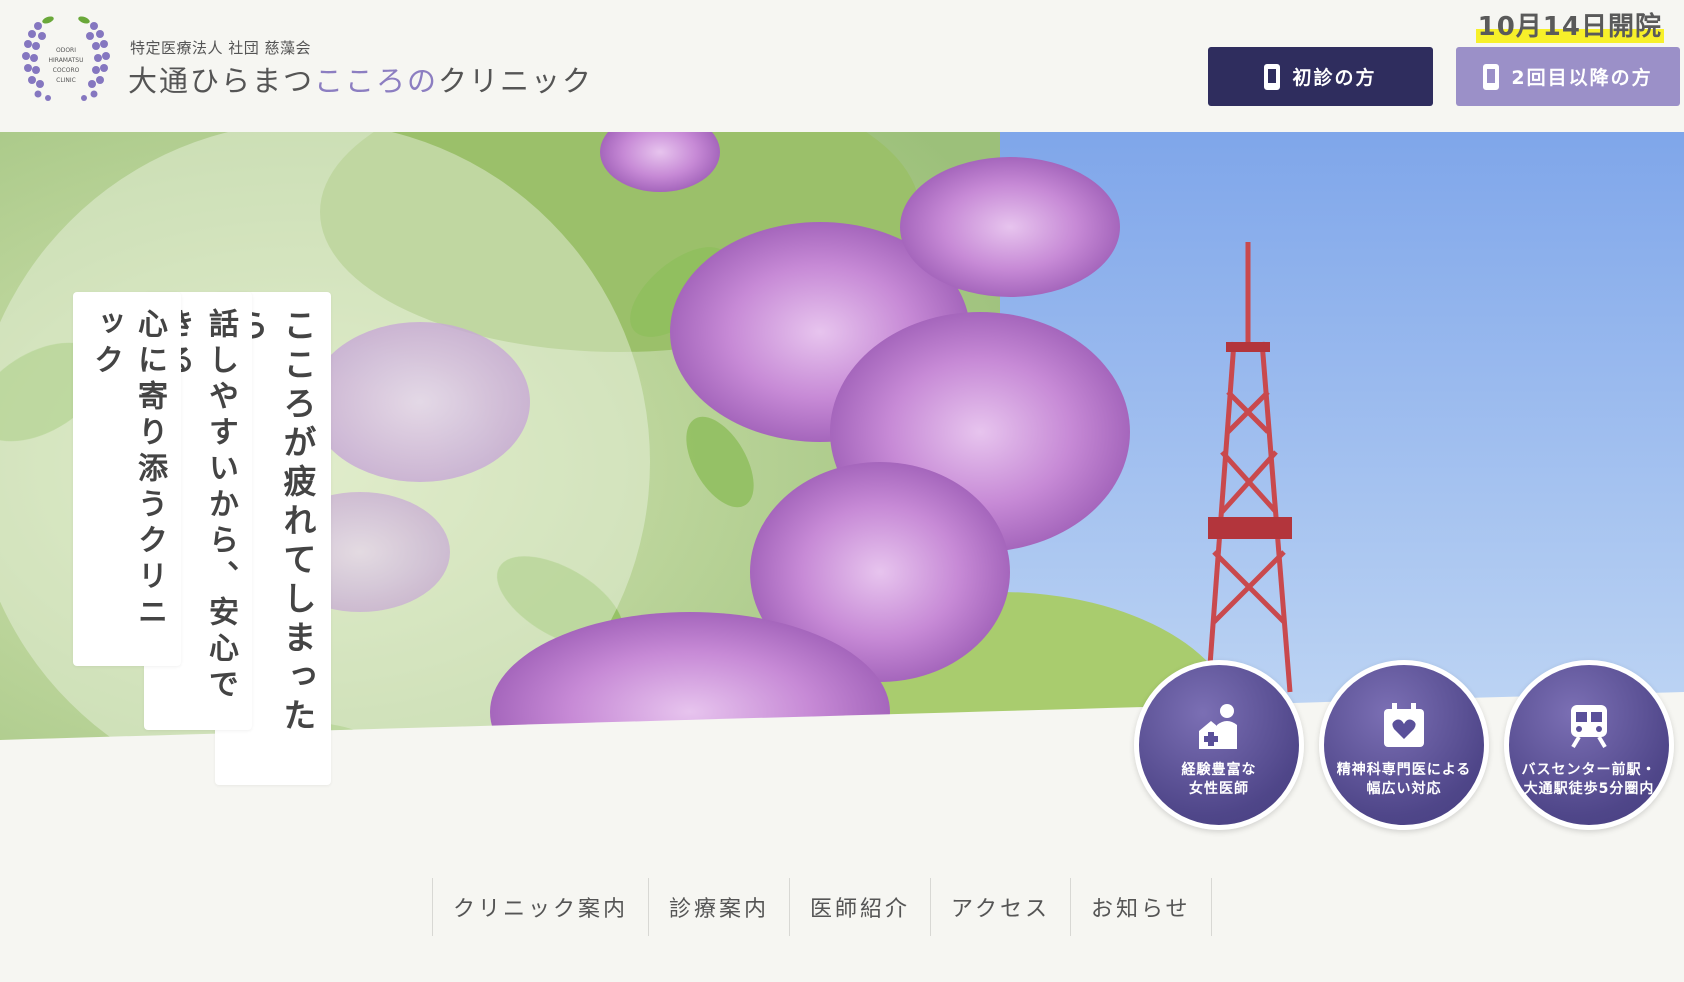  I want to click on first-visit-button: 初診の方, so click(1320, 76).